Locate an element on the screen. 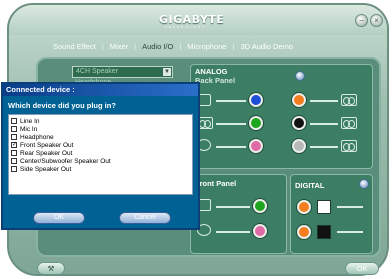  tab-audio-io: Audio I/O is located at coordinates (157, 47).